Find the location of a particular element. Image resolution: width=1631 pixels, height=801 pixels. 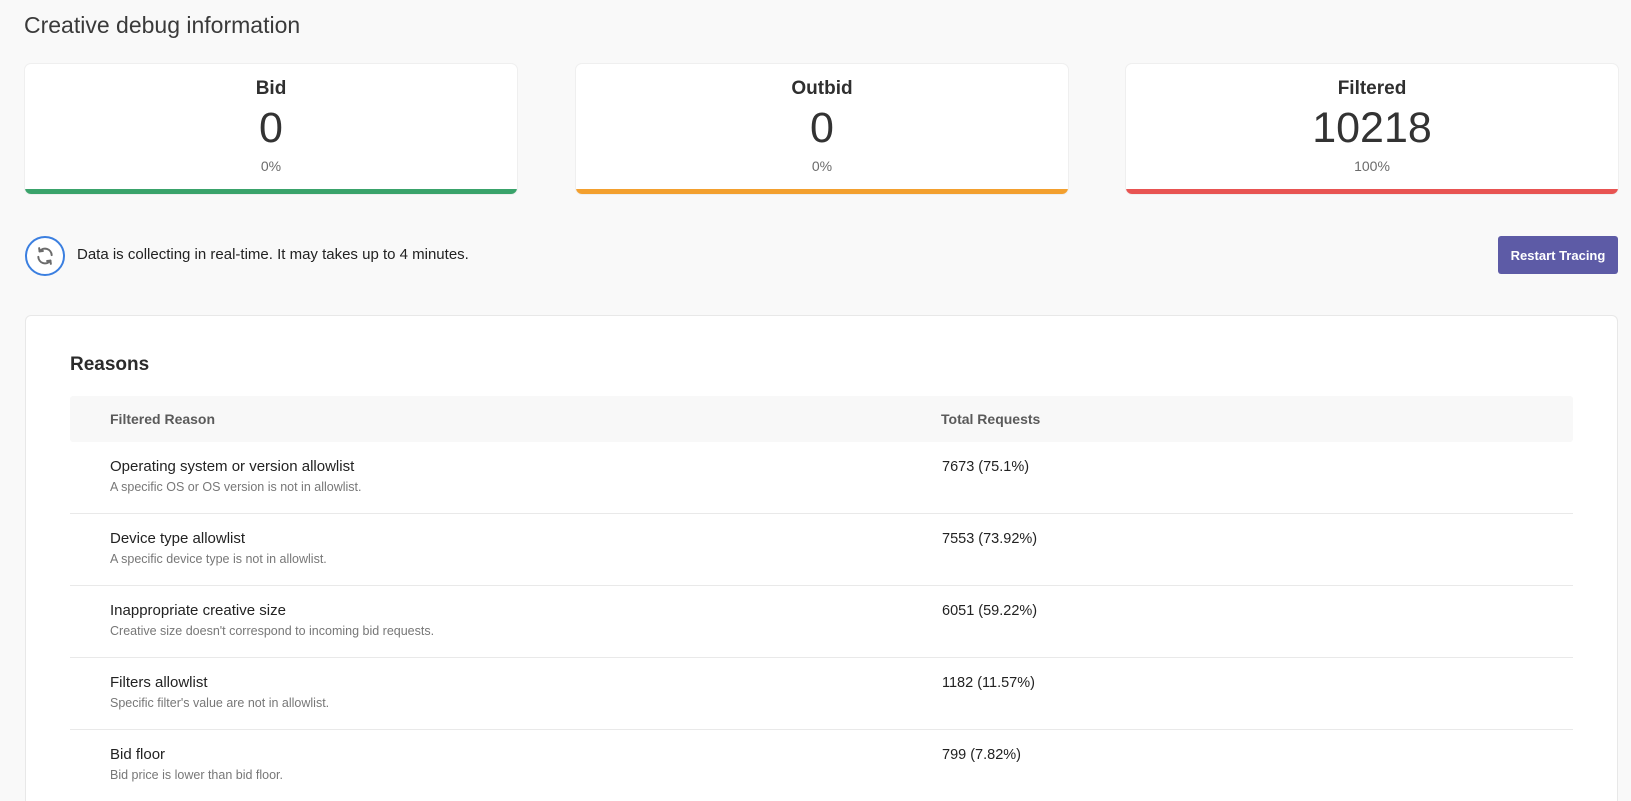

reason-name: Device type allowlist is located at coordinates (178, 538).